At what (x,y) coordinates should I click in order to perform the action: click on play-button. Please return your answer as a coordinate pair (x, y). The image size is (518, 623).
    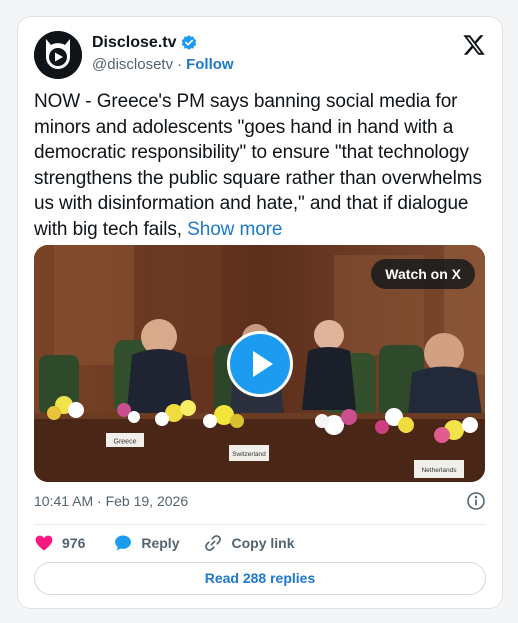
    Looking at the image, I should click on (260, 364).